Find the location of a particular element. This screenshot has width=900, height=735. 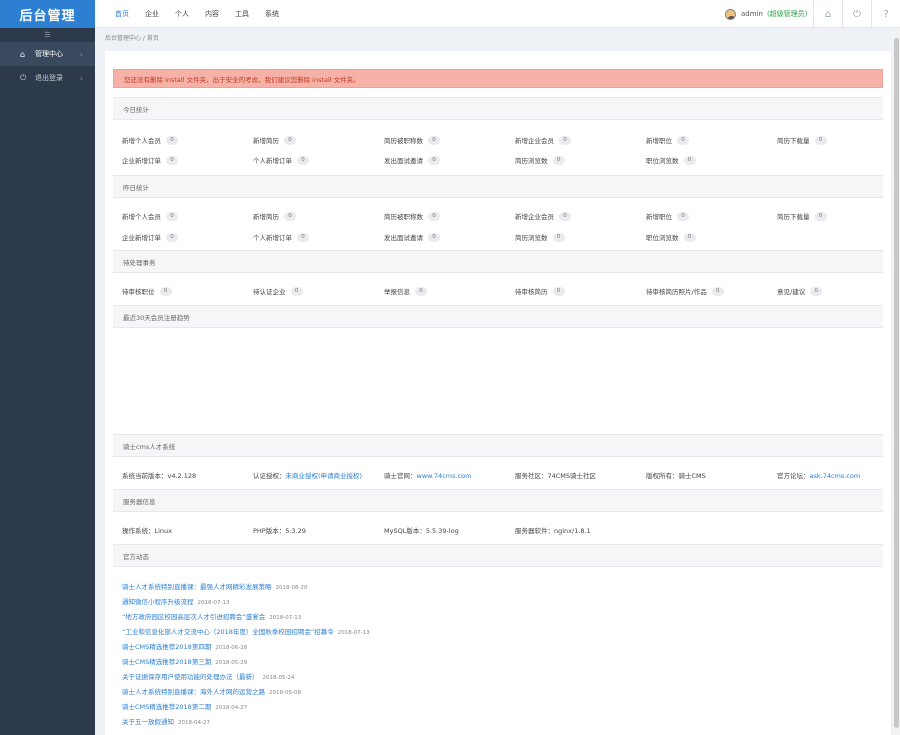

user-name: admin is located at coordinates (752, 14).